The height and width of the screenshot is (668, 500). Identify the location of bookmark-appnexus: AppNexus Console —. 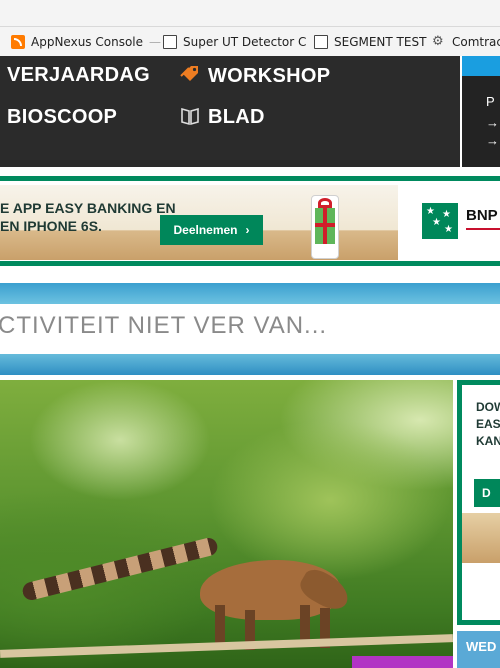
(86, 42).